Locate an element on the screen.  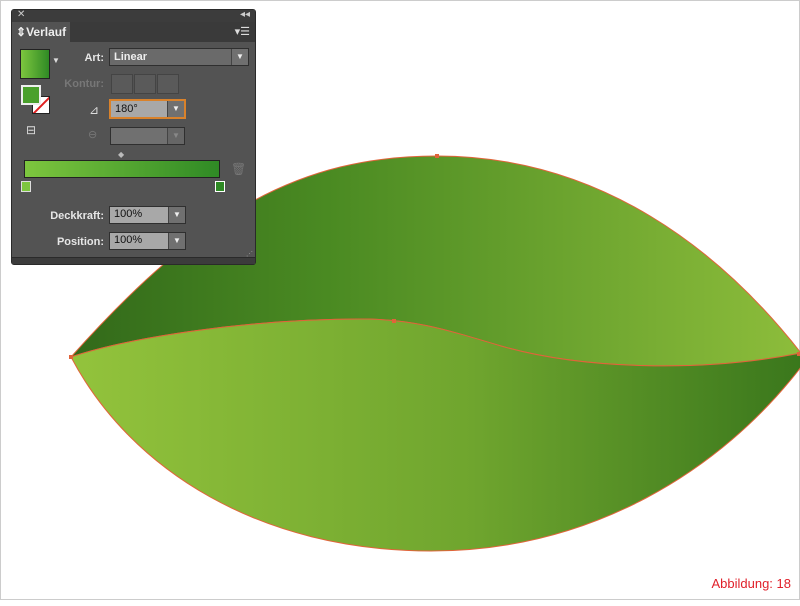
tab-verlauf: ⇕Verlauf is located at coordinates (41, 32).